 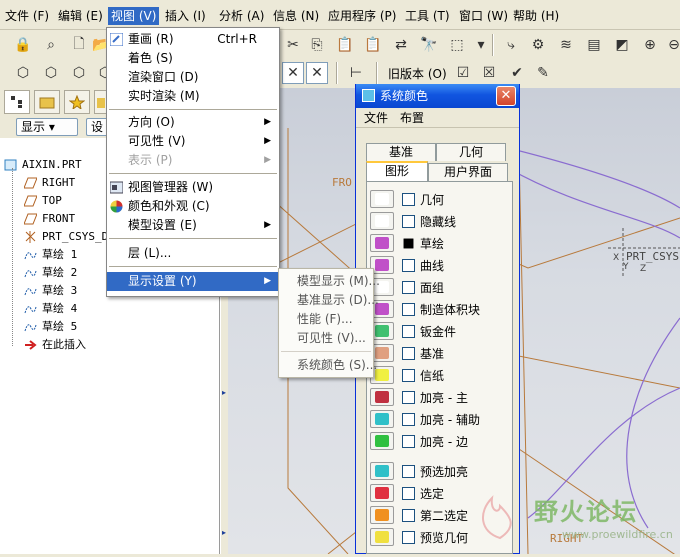 What do you see at coordinates (193, 141) in the screenshot?
I see `menu-item-visibility: 可见性 (V) ▶` at bounding box center [193, 141].